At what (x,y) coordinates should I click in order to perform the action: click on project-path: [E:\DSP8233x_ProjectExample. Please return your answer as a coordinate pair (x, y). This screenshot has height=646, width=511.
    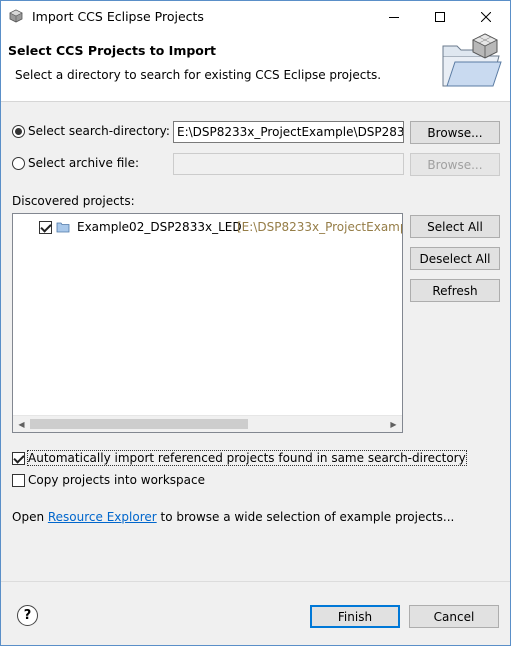
    Looking at the image, I should click on (320, 227).